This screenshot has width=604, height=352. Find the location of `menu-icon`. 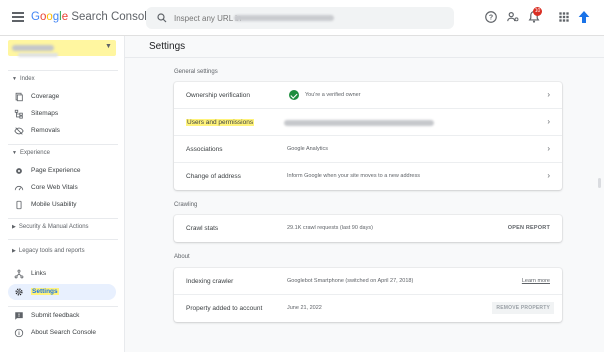

menu-icon is located at coordinates (18, 17).